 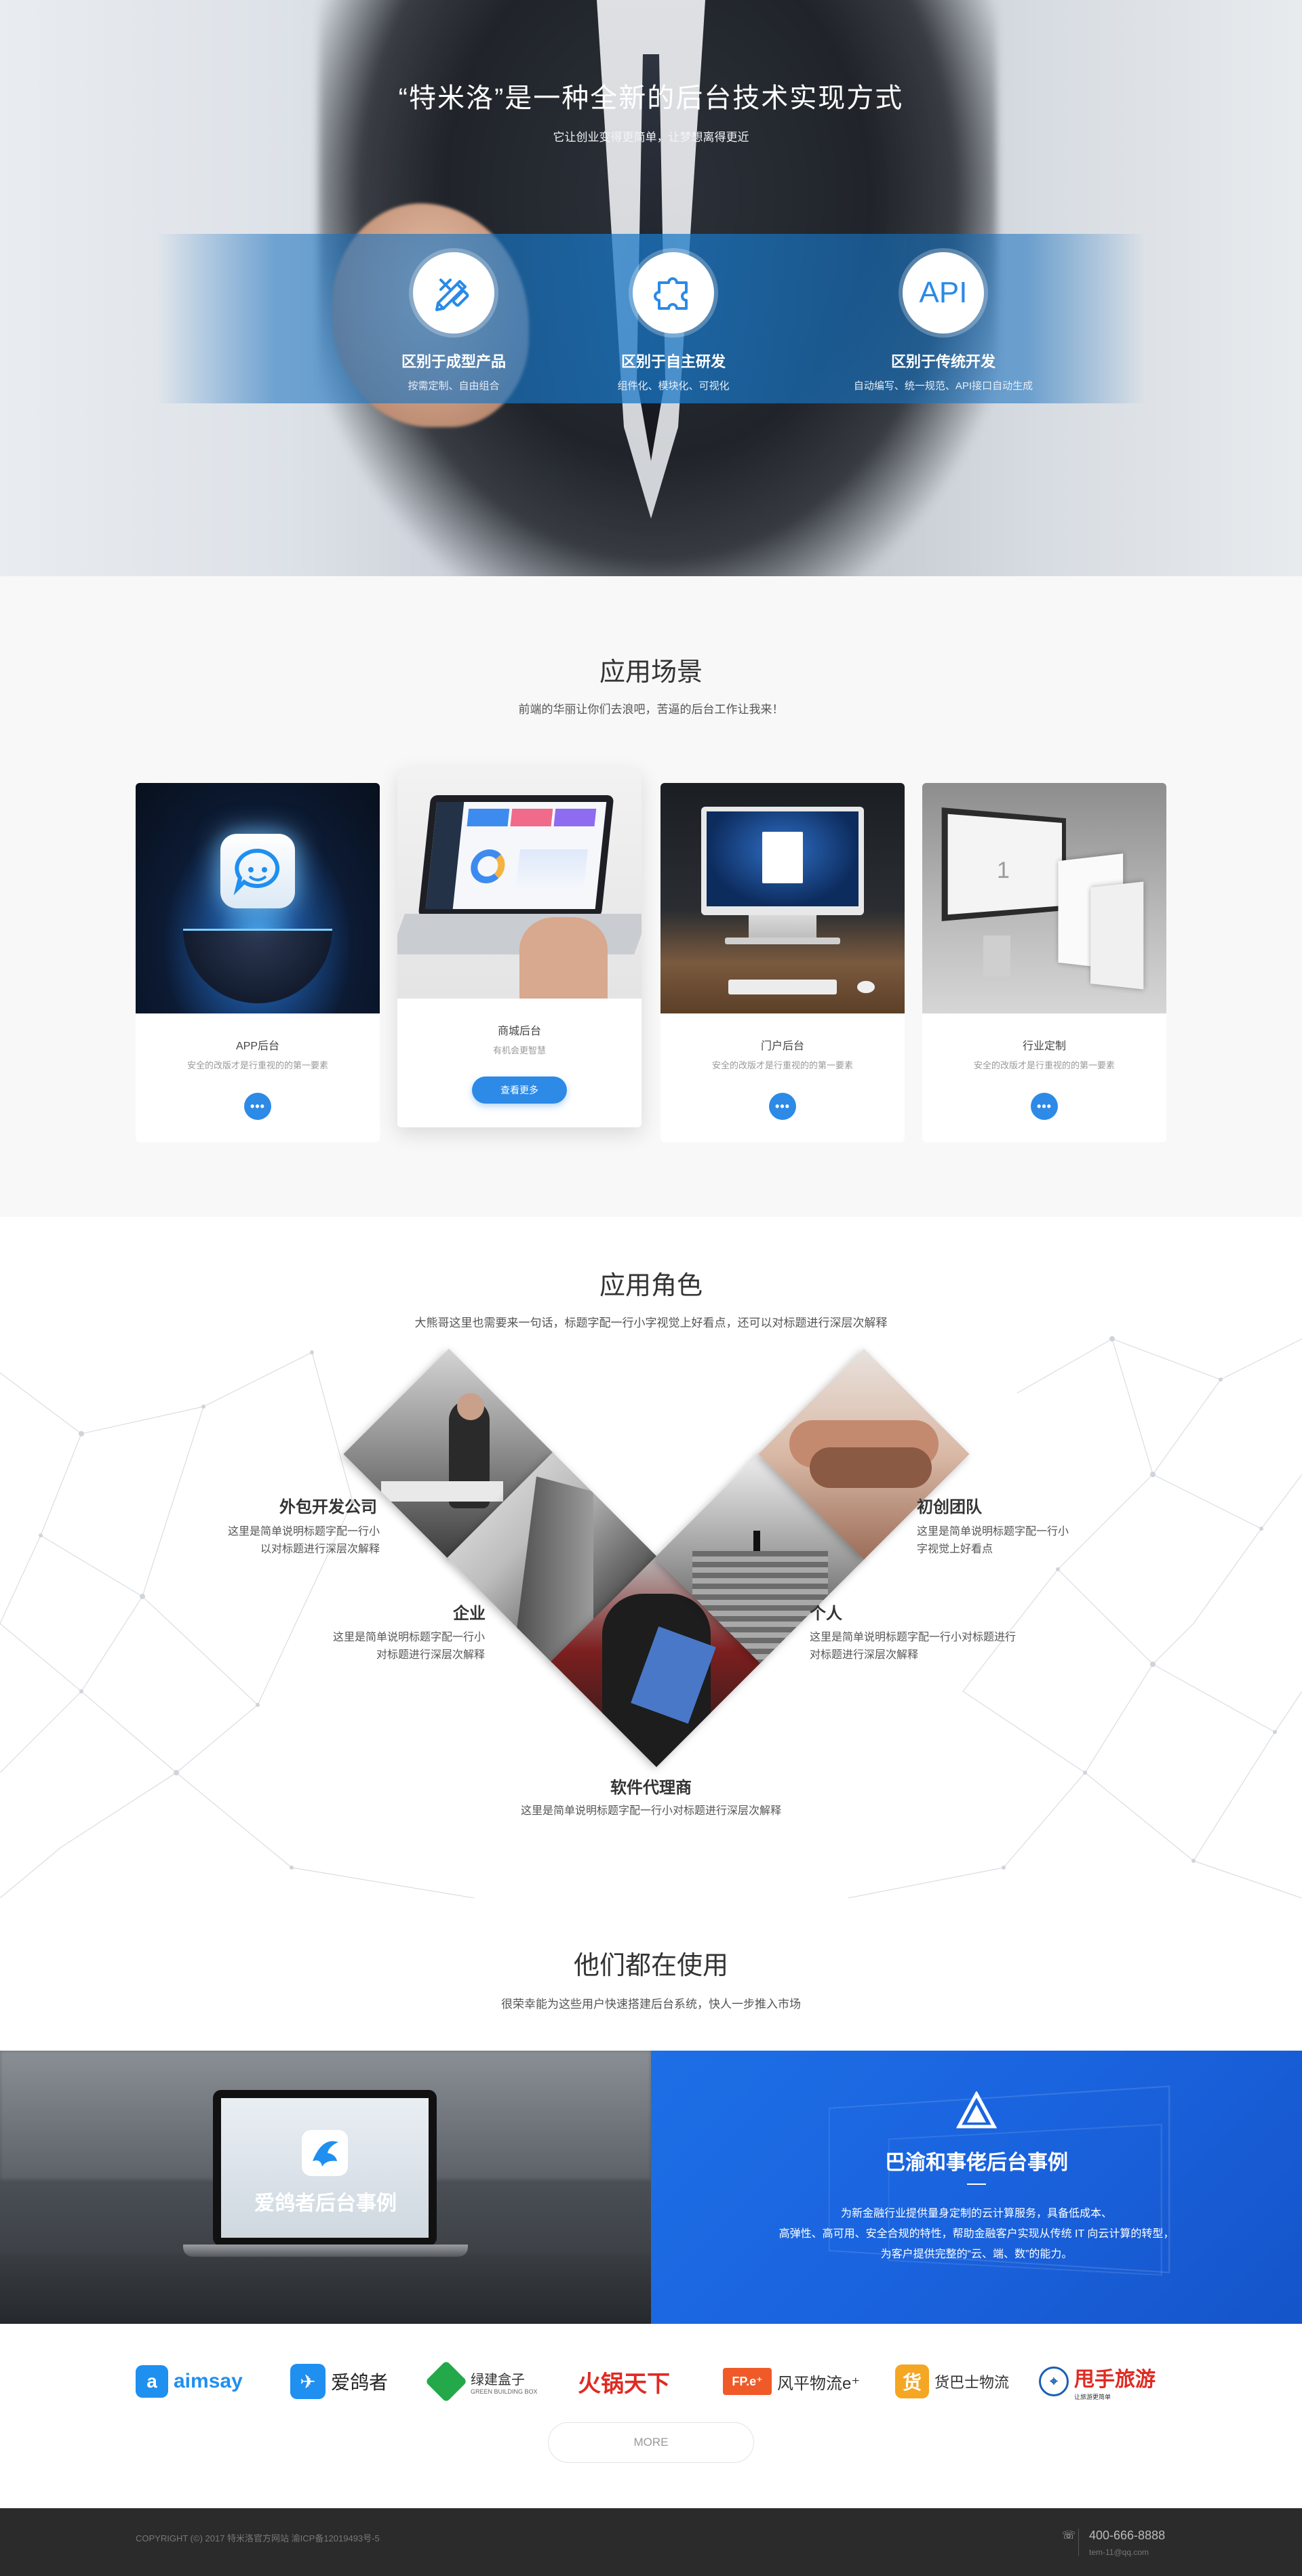 What do you see at coordinates (651, 709) in the screenshot?
I see `section-subtitle: 前端的华丽让你们去浪吧，苦逼的后台工作让我来！` at bounding box center [651, 709].